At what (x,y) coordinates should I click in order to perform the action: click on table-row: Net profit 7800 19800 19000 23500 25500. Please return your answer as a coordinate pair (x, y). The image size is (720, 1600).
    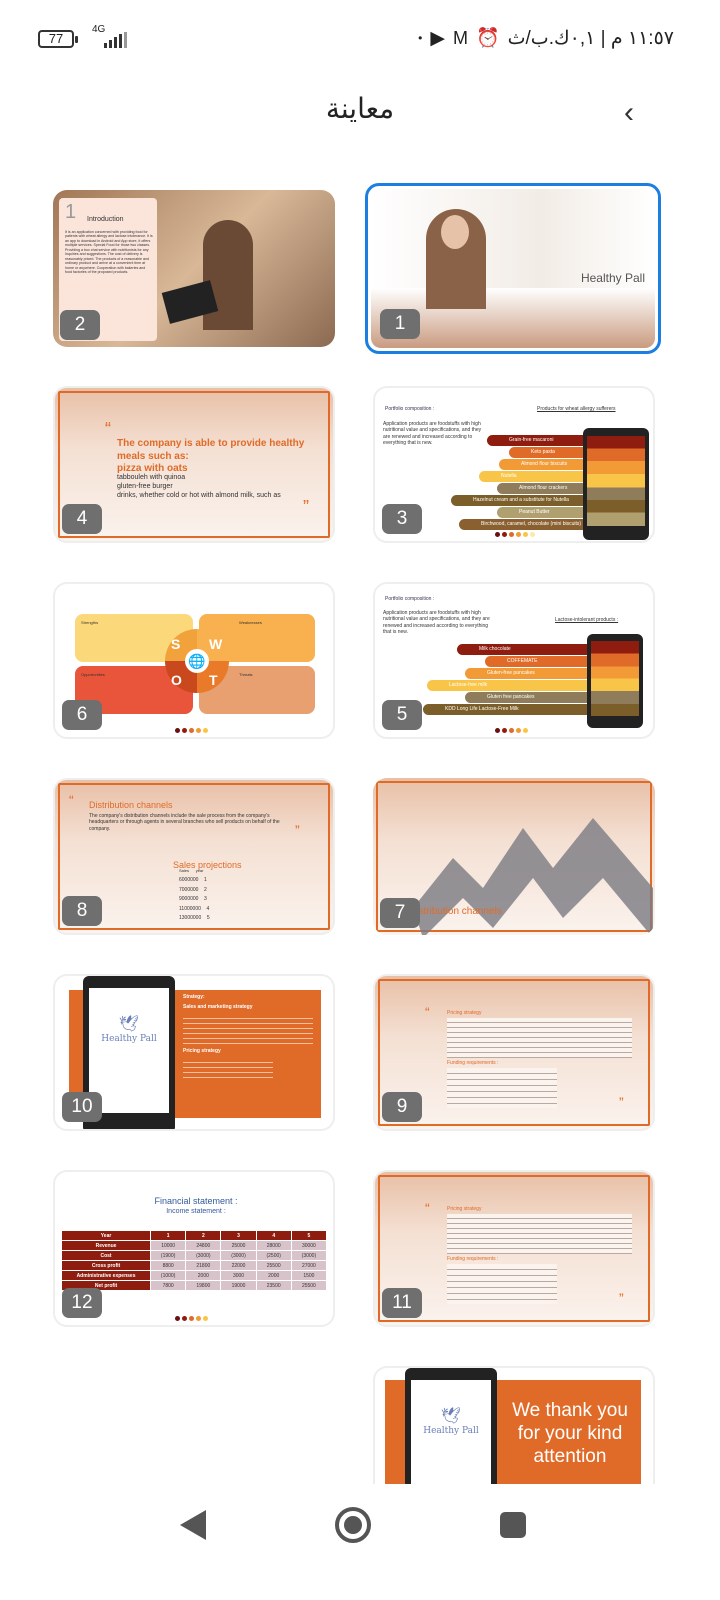
    Looking at the image, I should click on (194, 1285).